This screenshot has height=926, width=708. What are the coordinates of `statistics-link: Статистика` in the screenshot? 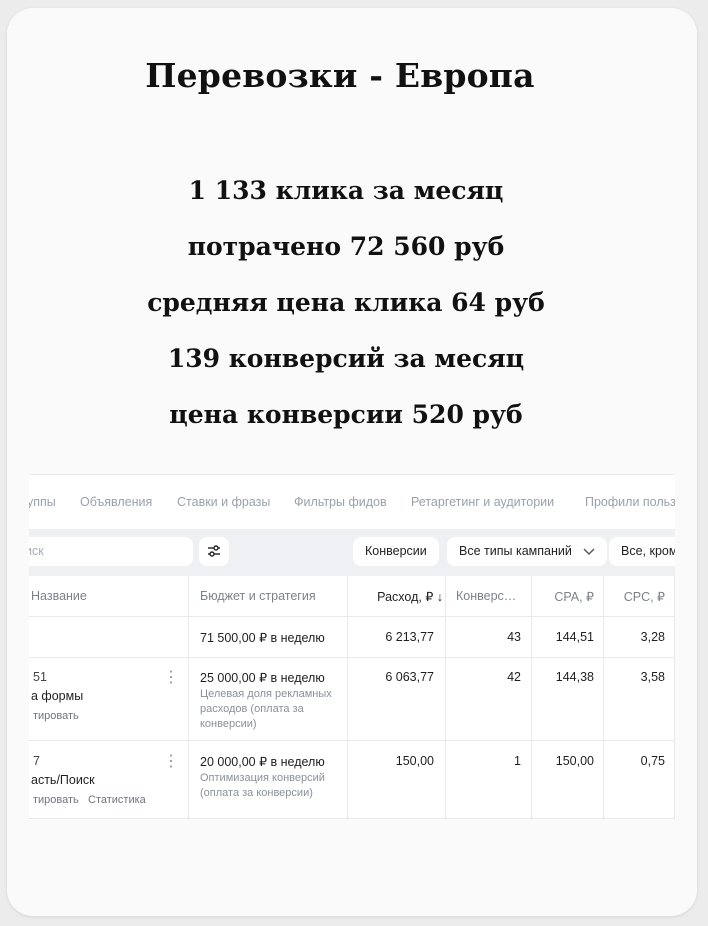 It's located at (117, 800).